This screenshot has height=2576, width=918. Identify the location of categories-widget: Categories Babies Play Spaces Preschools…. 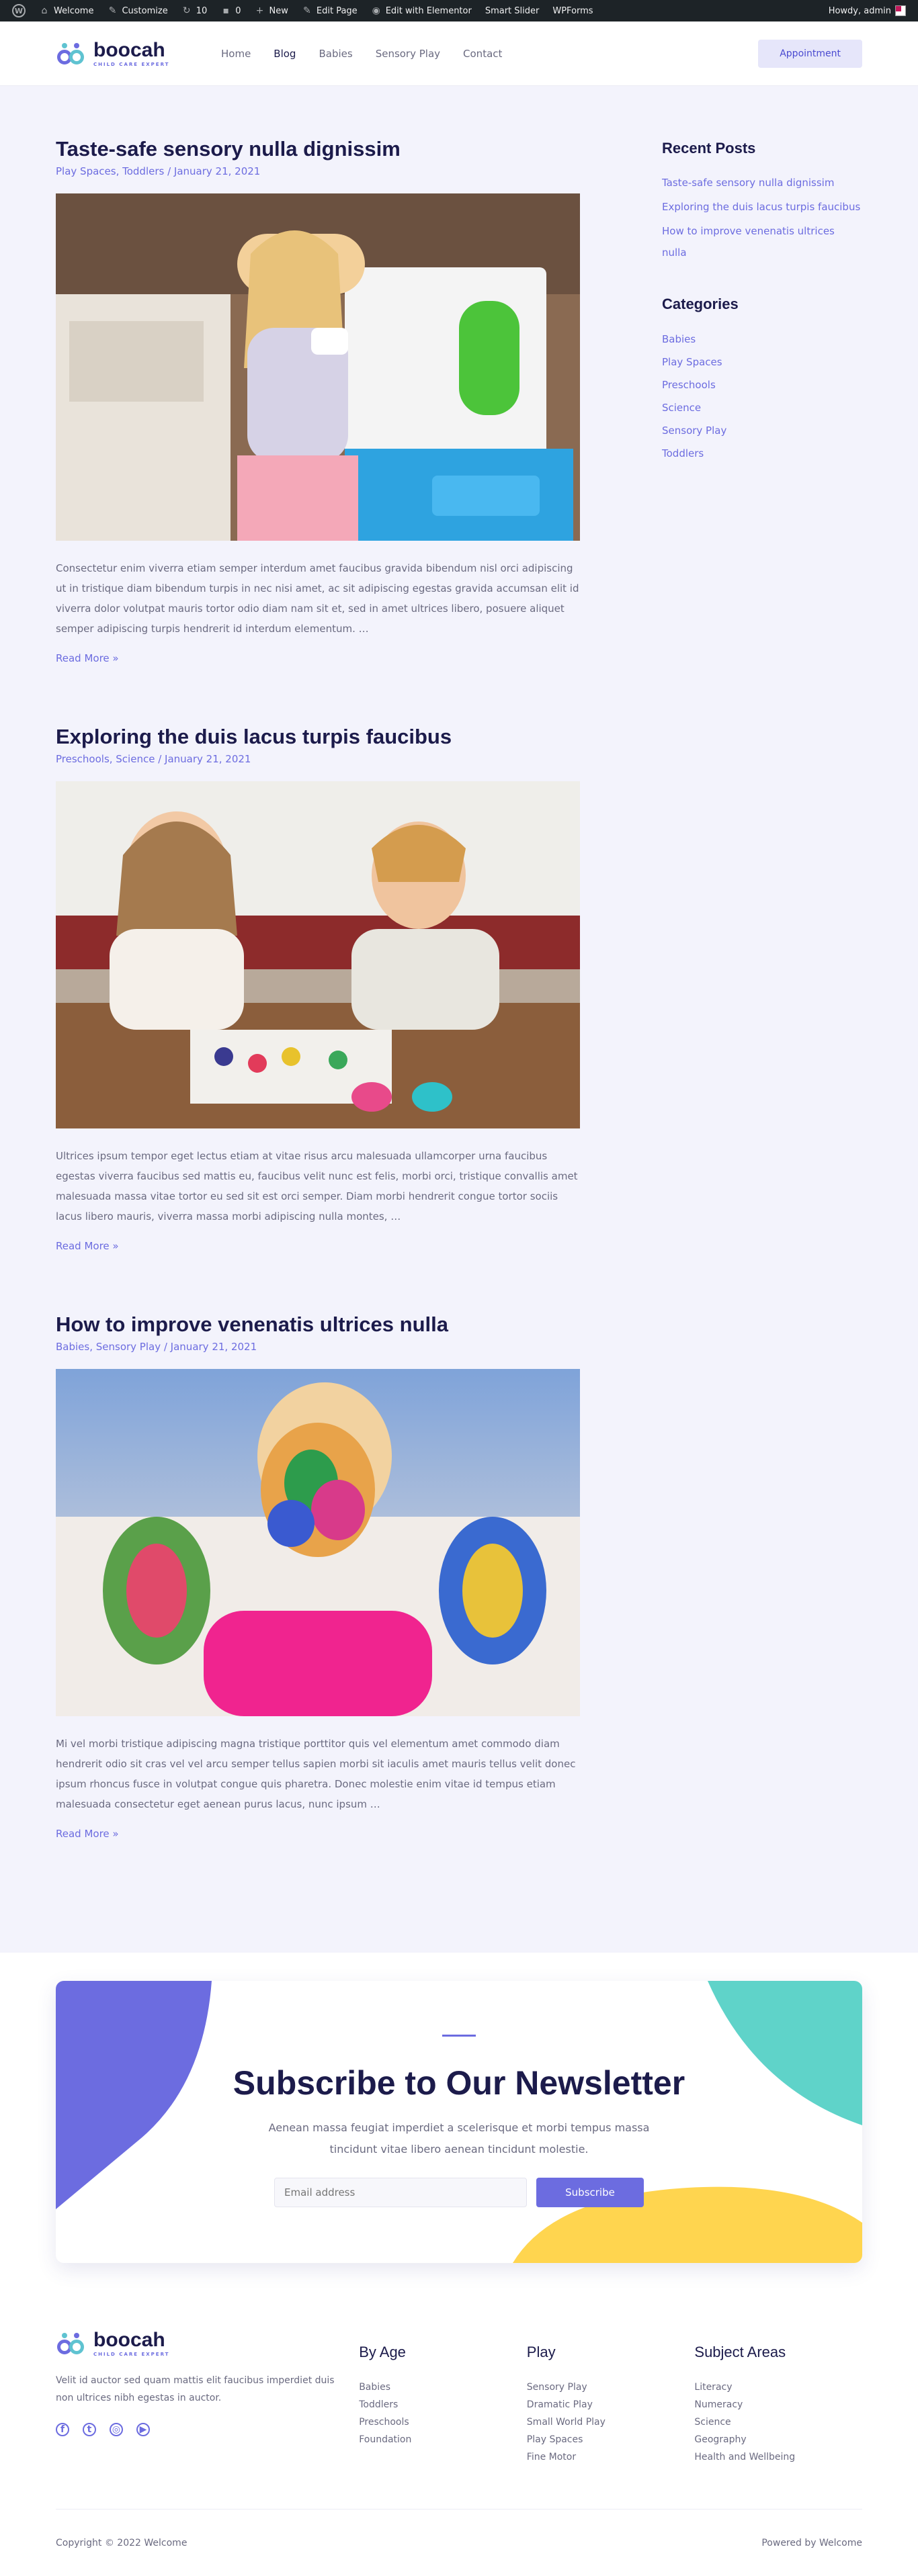
(762, 381).